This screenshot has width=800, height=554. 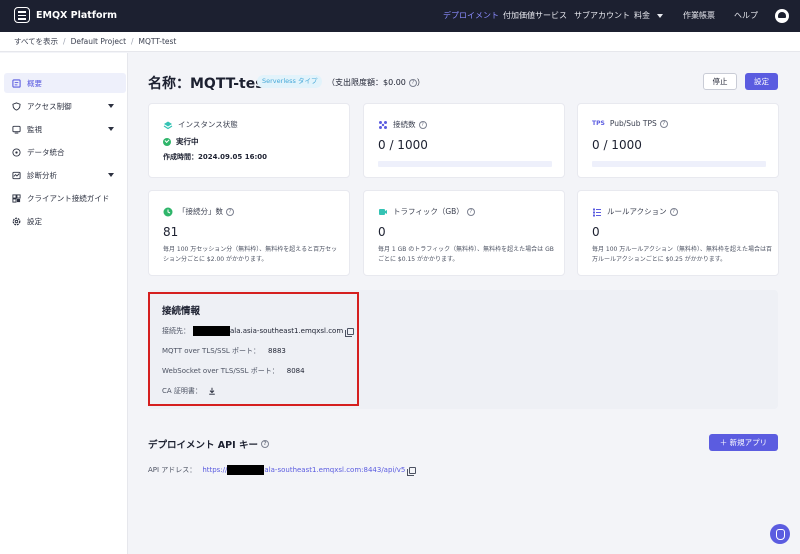 What do you see at coordinates (16, 83) in the screenshot?
I see `overview-icon` at bounding box center [16, 83].